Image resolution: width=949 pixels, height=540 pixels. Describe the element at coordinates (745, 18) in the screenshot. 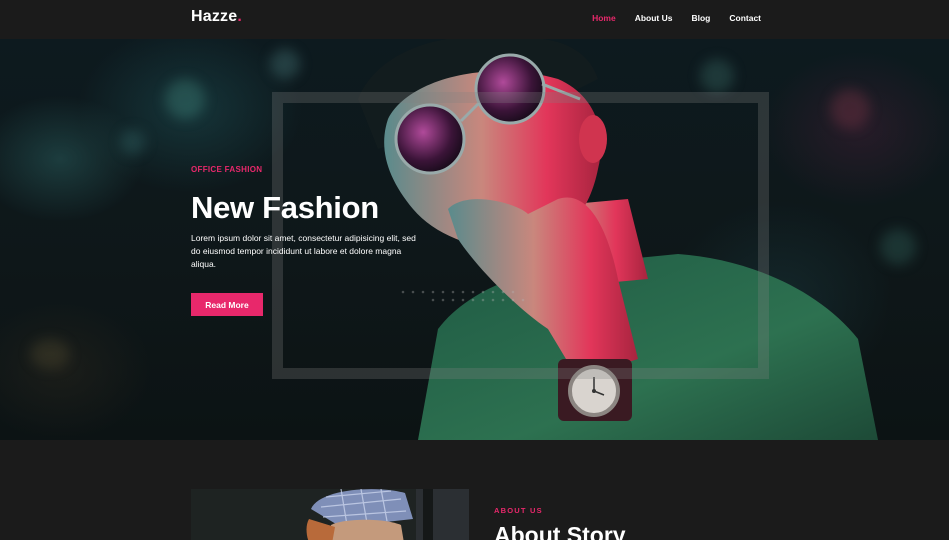

I see `nav-item-contact: Contact` at that location.